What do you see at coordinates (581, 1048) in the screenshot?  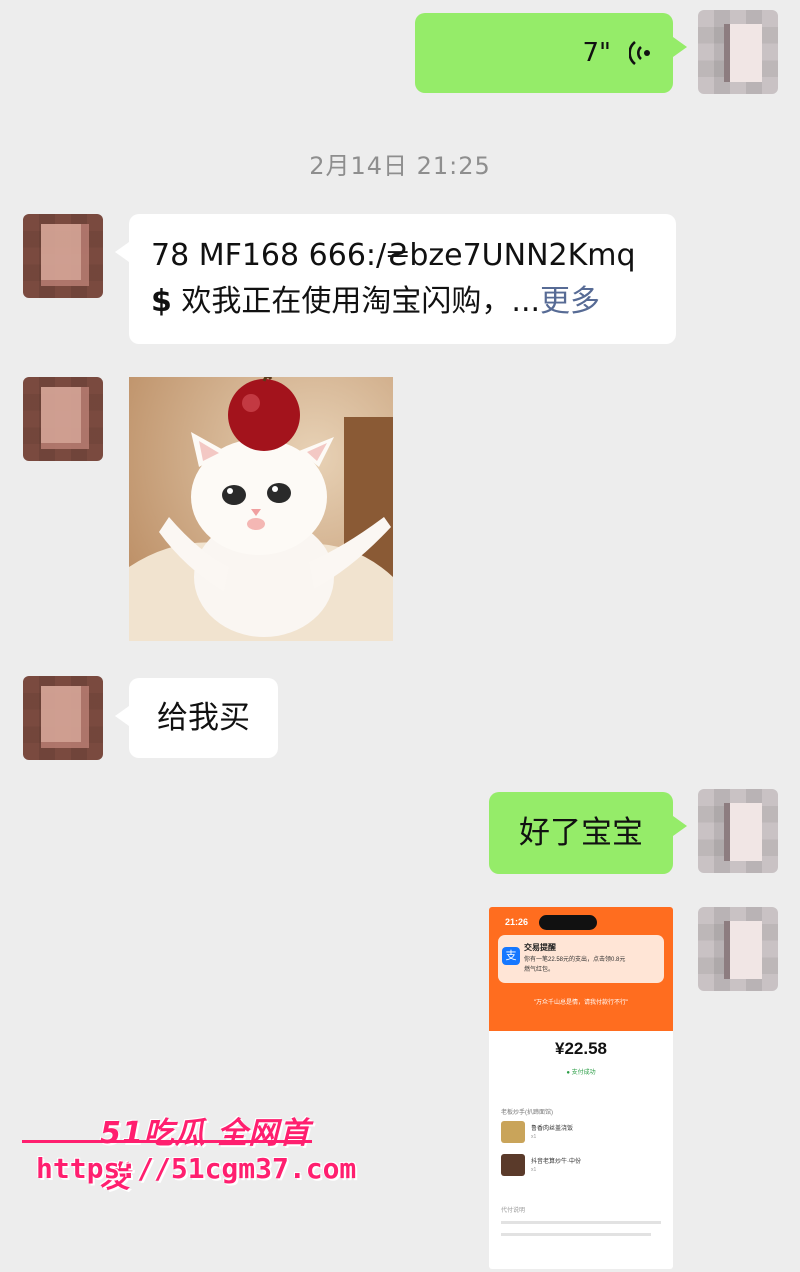 I see `payment-amount: ¥22.58` at bounding box center [581, 1048].